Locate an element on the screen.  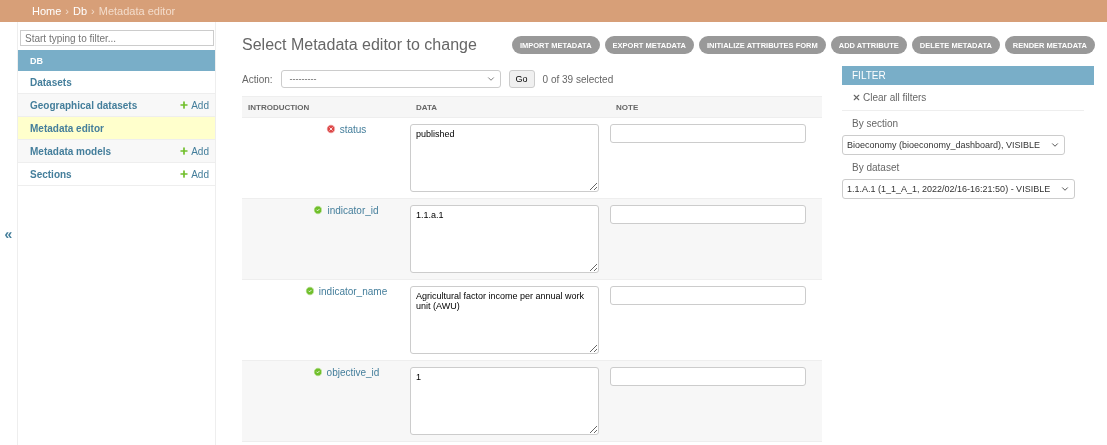
data-field: published is located at coordinates (504, 158).